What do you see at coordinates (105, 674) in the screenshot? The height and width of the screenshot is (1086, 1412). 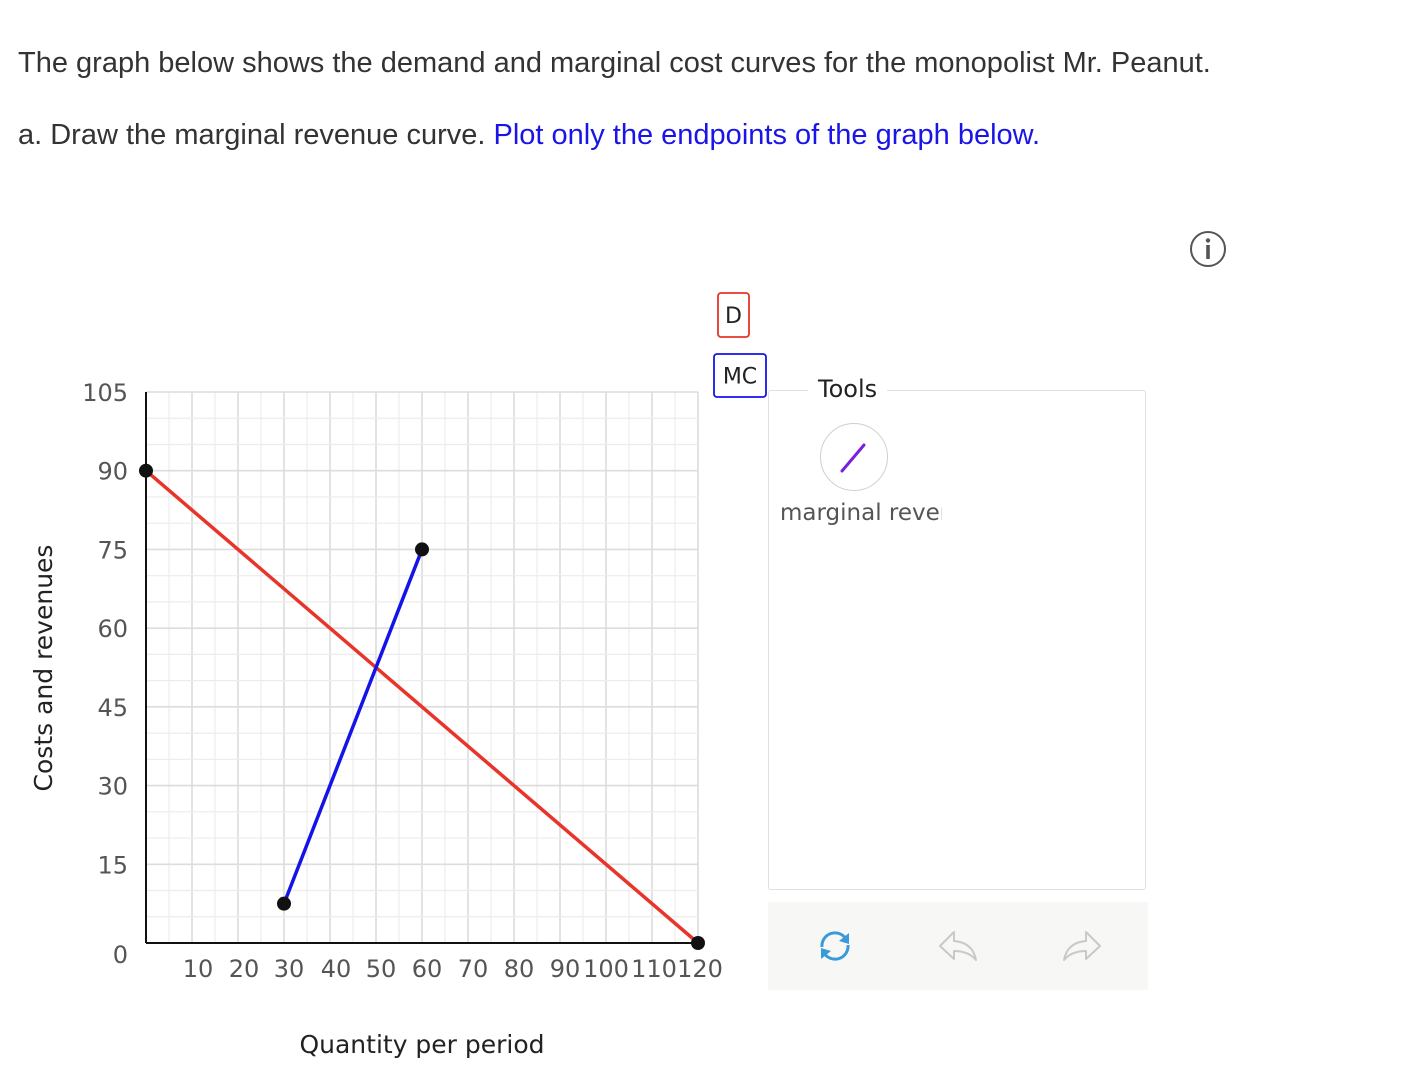 I see `y-tick-labels: 0 15 30 45 60 75 90 105` at bounding box center [105, 674].